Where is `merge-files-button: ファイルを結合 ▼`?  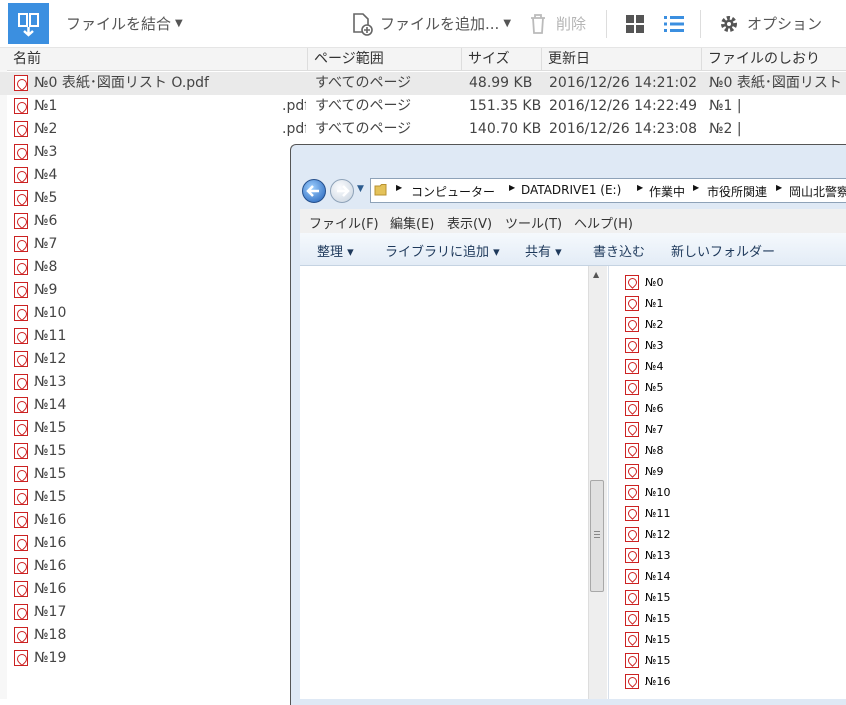 merge-files-button: ファイルを結合 ▼ is located at coordinates (124, 23).